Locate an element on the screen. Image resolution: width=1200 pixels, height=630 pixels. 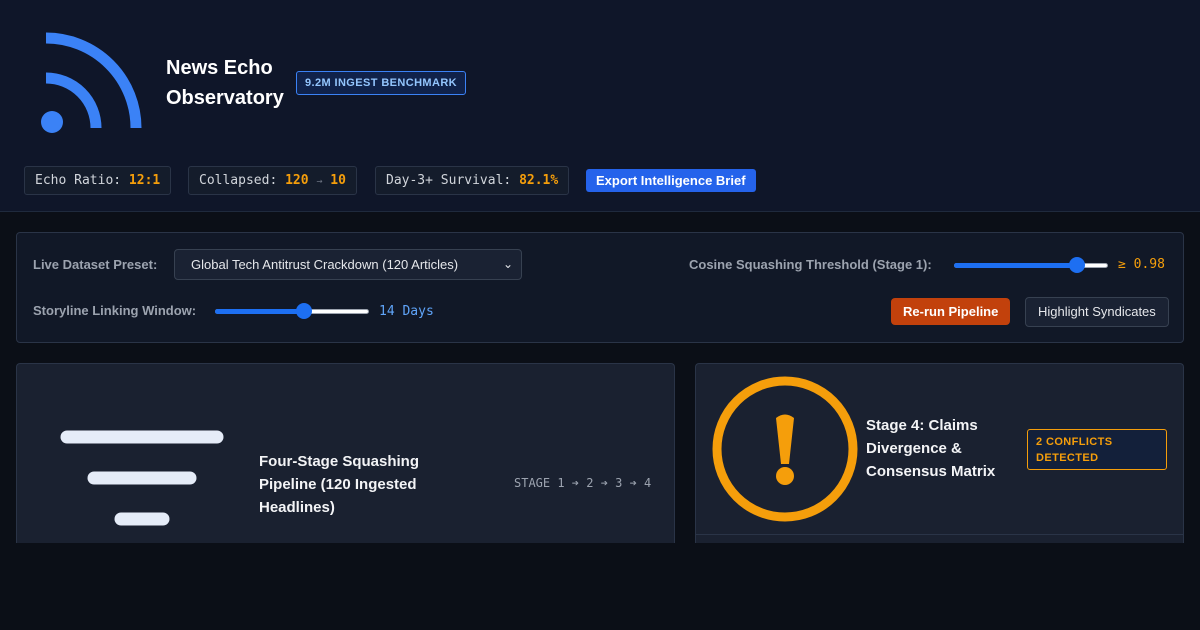
collapsed-label: Collapsed: is located at coordinates (238, 180).